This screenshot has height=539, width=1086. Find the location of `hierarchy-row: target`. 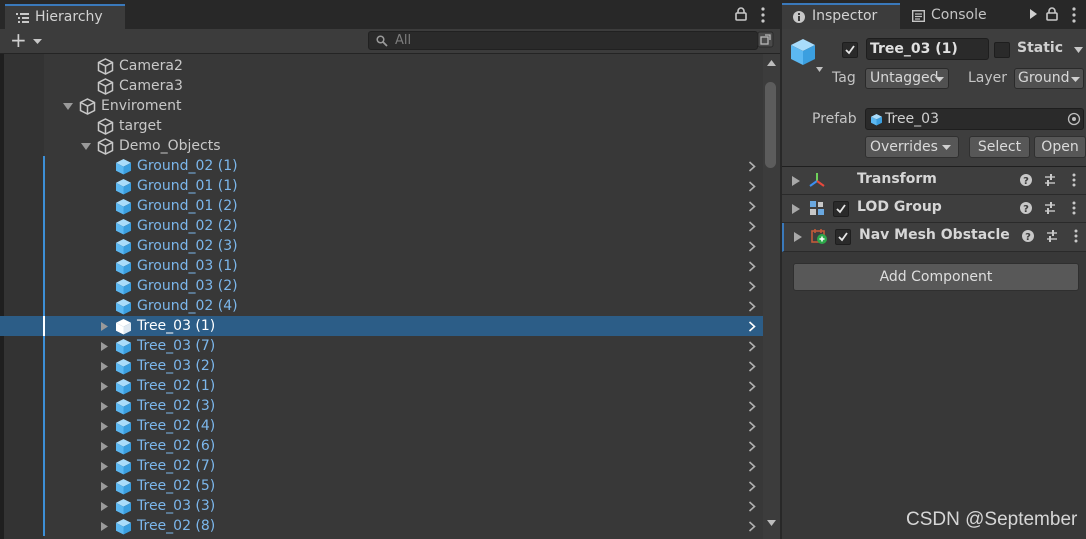

hierarchy-row: target is located at coordinates (381, 126).